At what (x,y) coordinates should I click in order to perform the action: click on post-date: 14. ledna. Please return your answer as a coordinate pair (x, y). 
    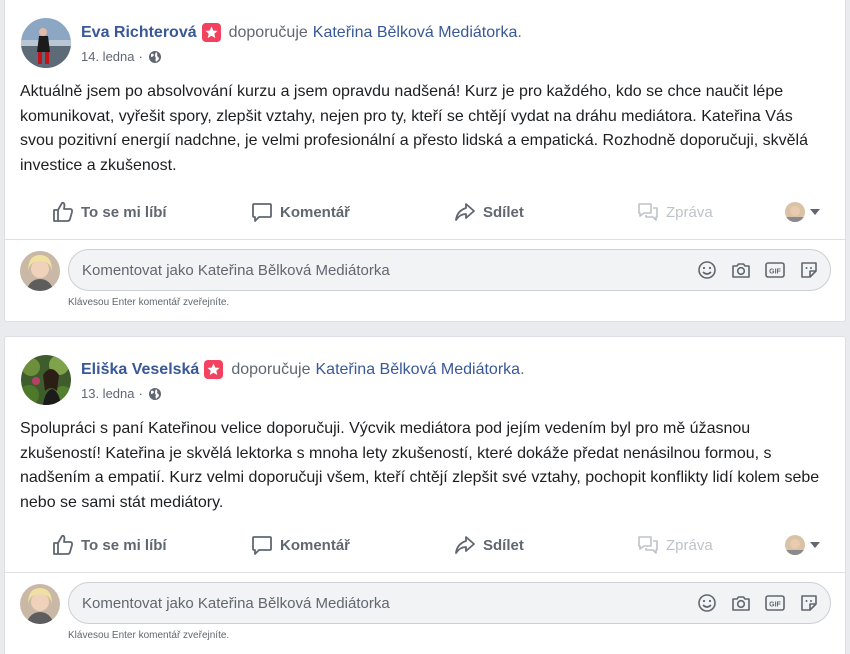
    Looking at the image, I should click on (108, 56).